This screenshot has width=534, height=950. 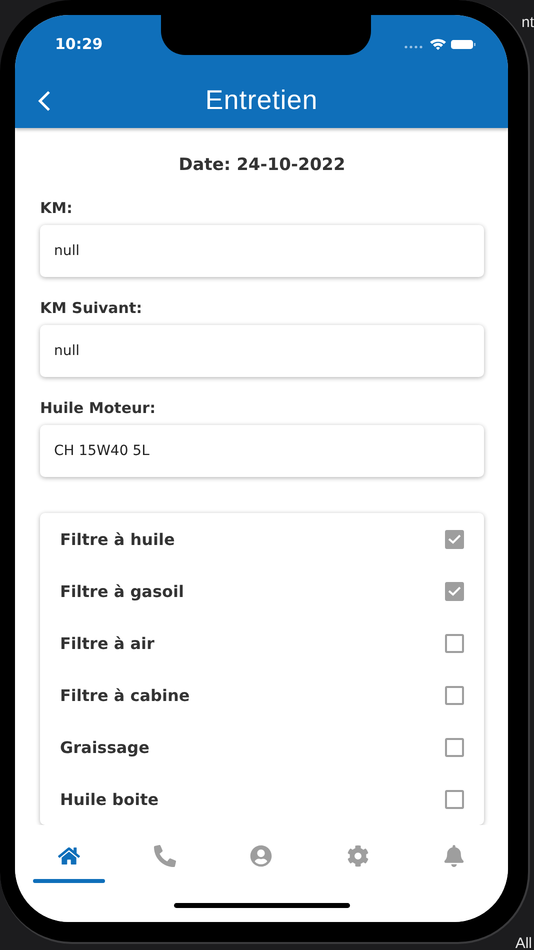 What do you see at coordinates (261, 100) in the screenshot?
I see `screen-title: Entretien` at bounding box center [261, 100].